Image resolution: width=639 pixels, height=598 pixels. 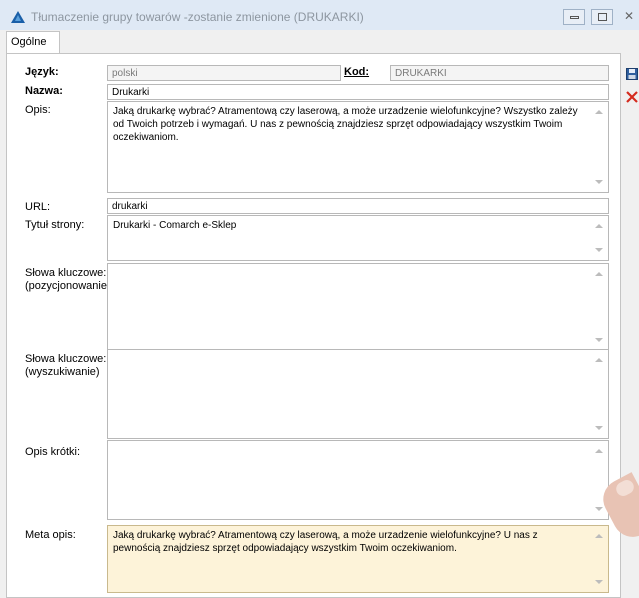 I want to click on slowa-wysz-label-line2: (wyszukiwanie), so click(x=62, y=372).